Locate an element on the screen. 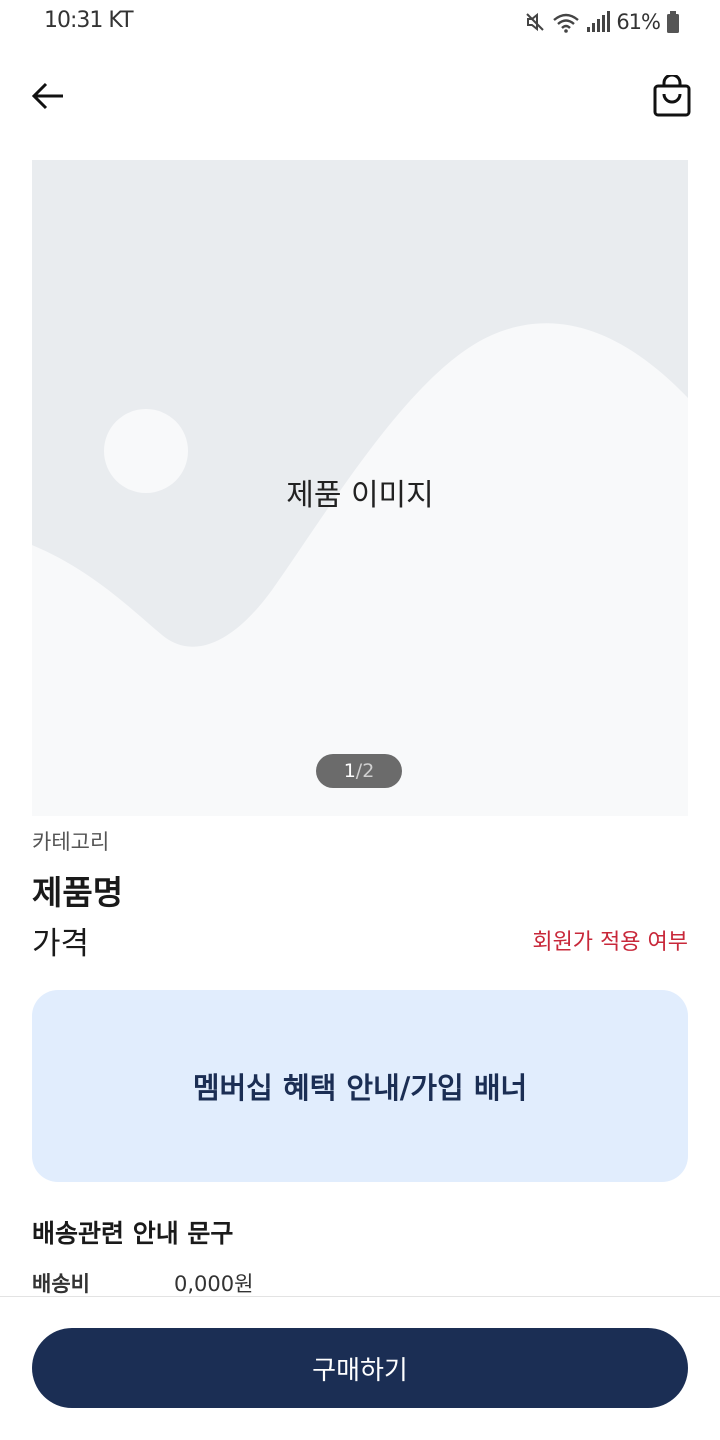 Image resolution: width=720 pixels, height=1440 pixels. battery-percent: 61% is located at coordinates (638, 22).